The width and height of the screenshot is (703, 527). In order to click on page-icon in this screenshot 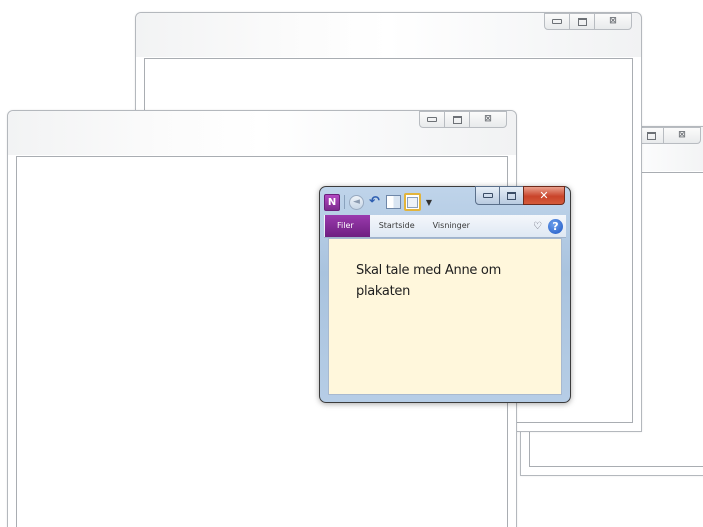, I will do `click(412, 202)`.